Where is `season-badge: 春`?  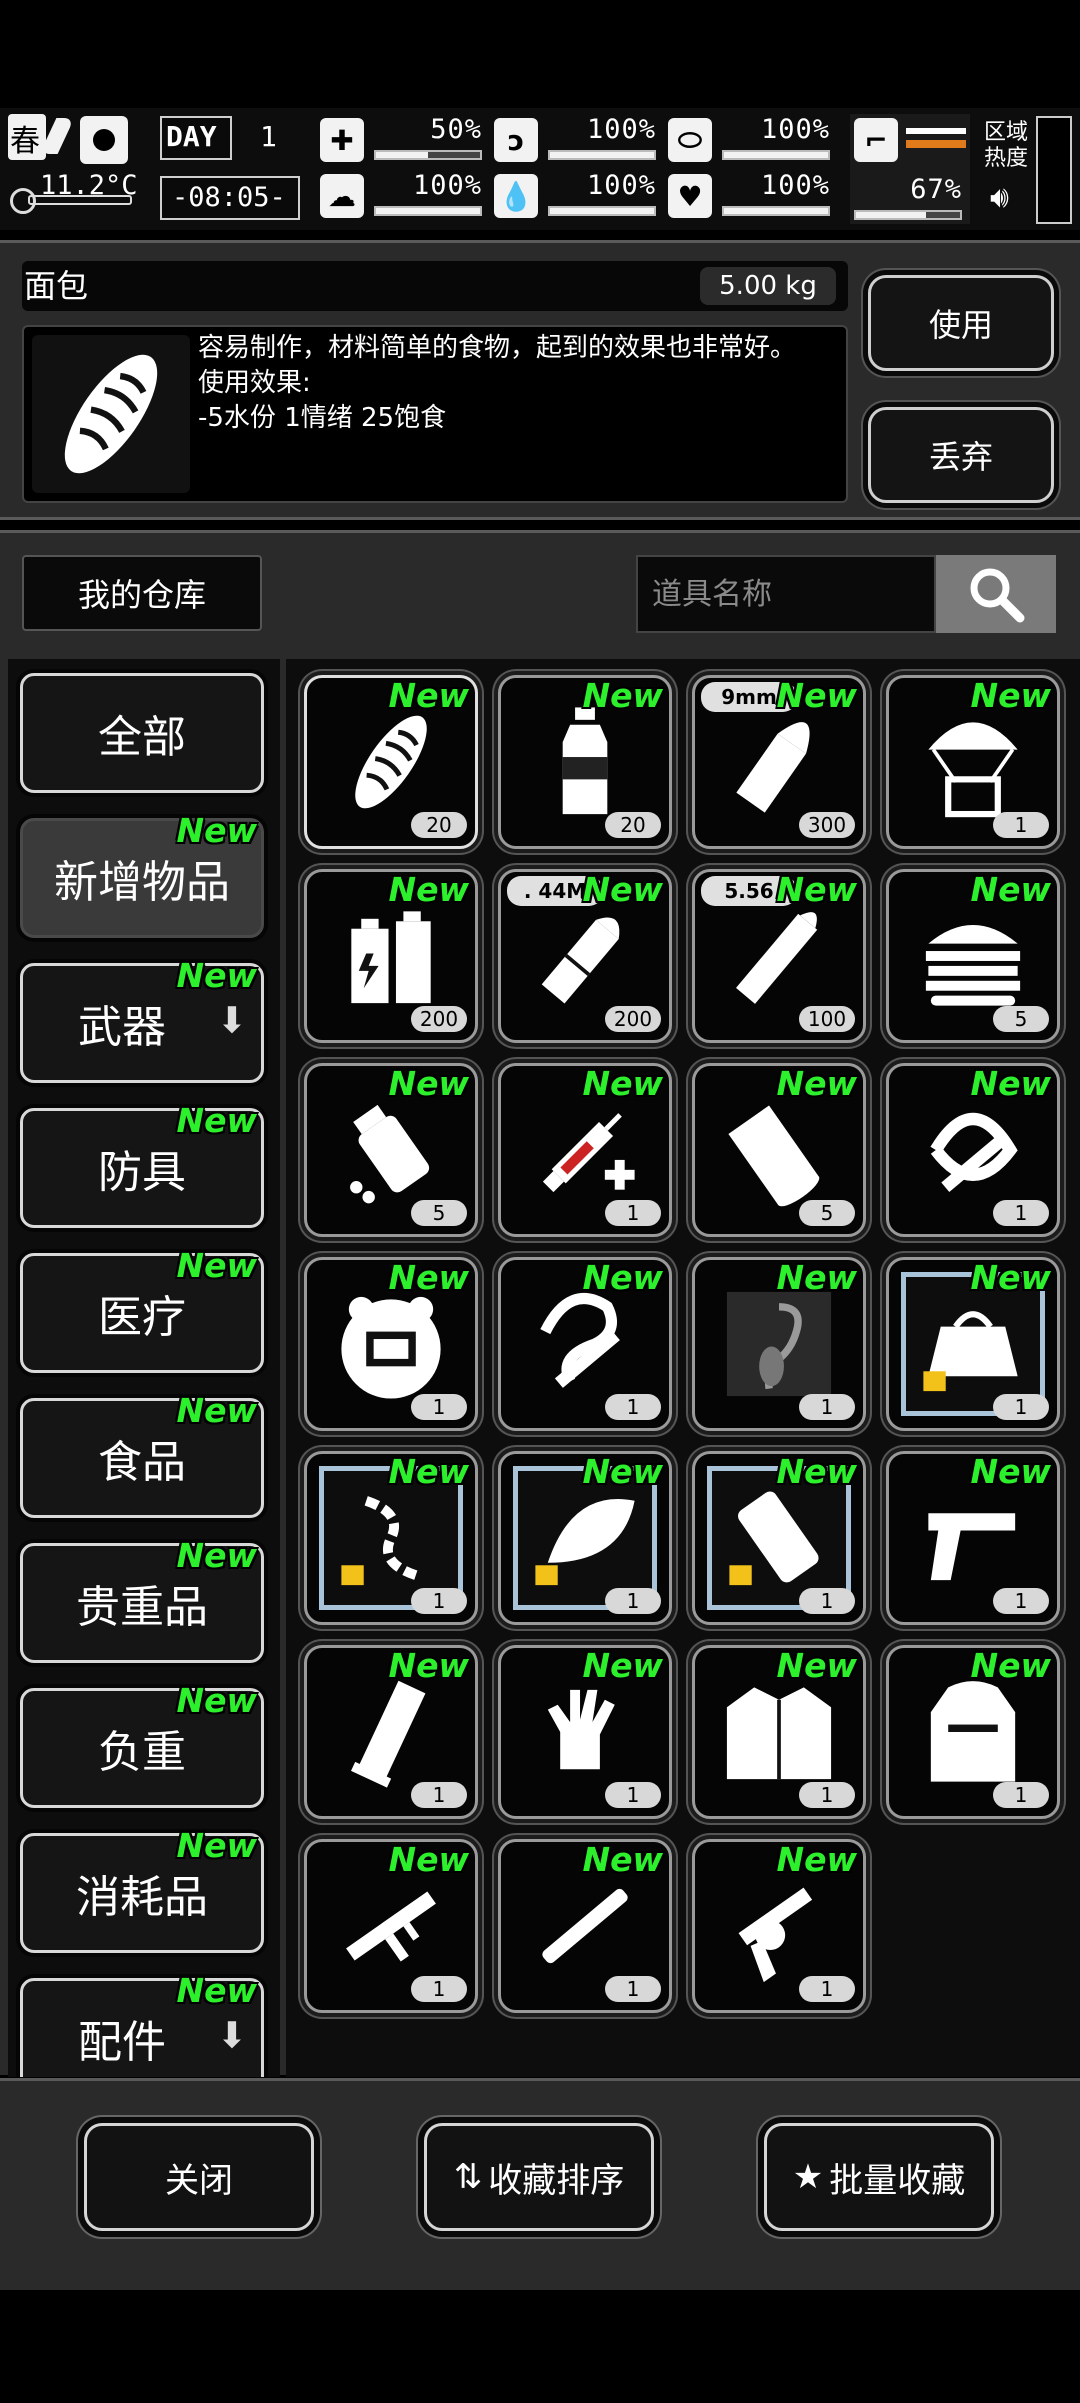 season-badge: 春 is located at coordinates (27, 137).